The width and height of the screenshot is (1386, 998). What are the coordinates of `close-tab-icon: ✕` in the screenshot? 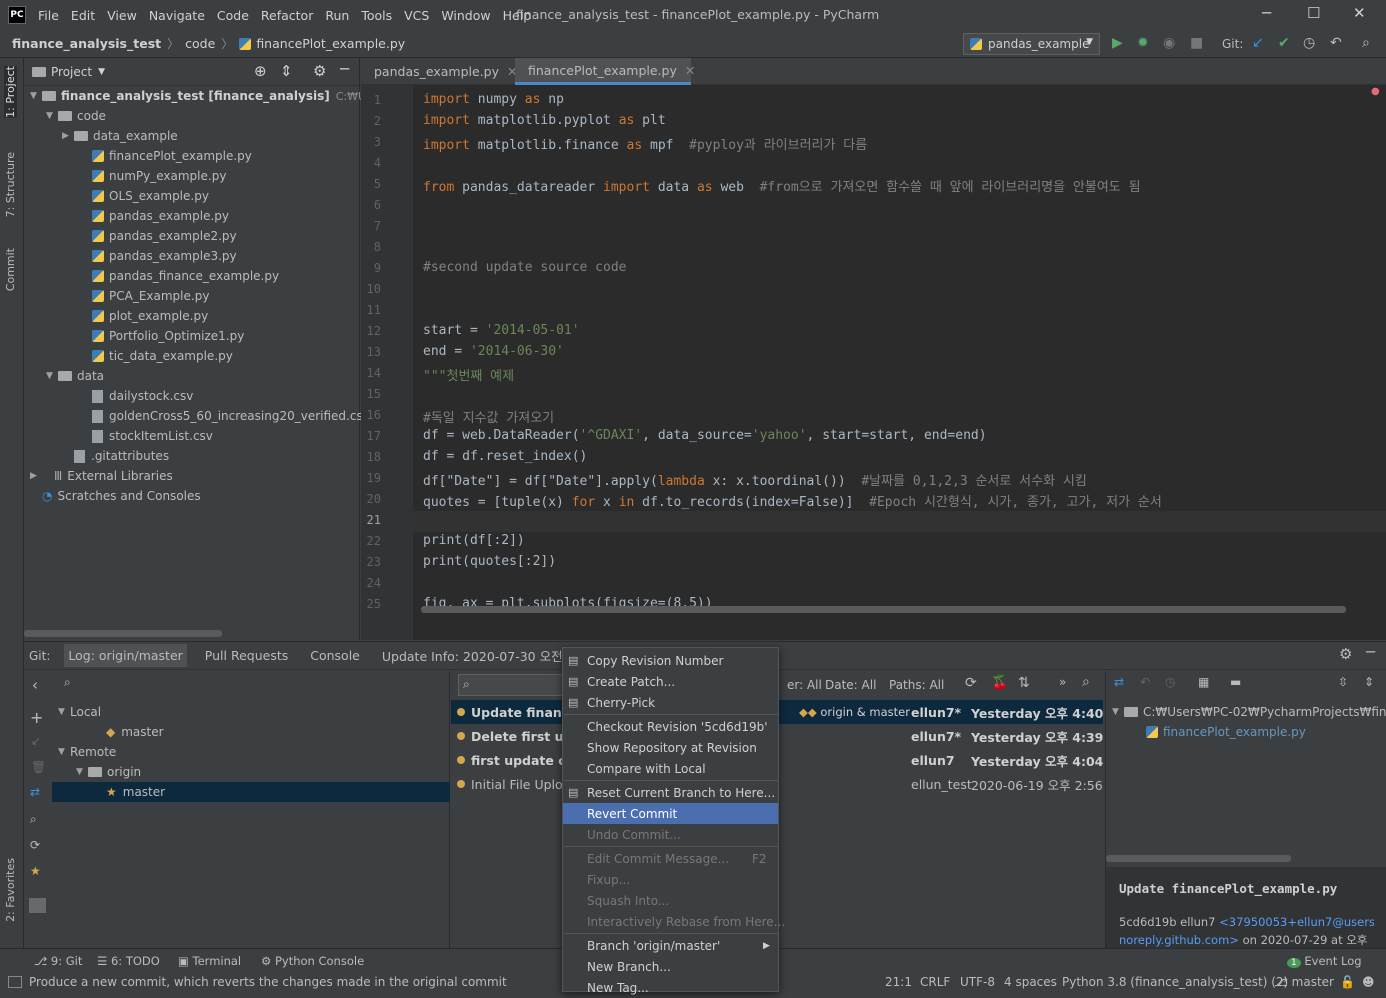 It's located at (690, 70).